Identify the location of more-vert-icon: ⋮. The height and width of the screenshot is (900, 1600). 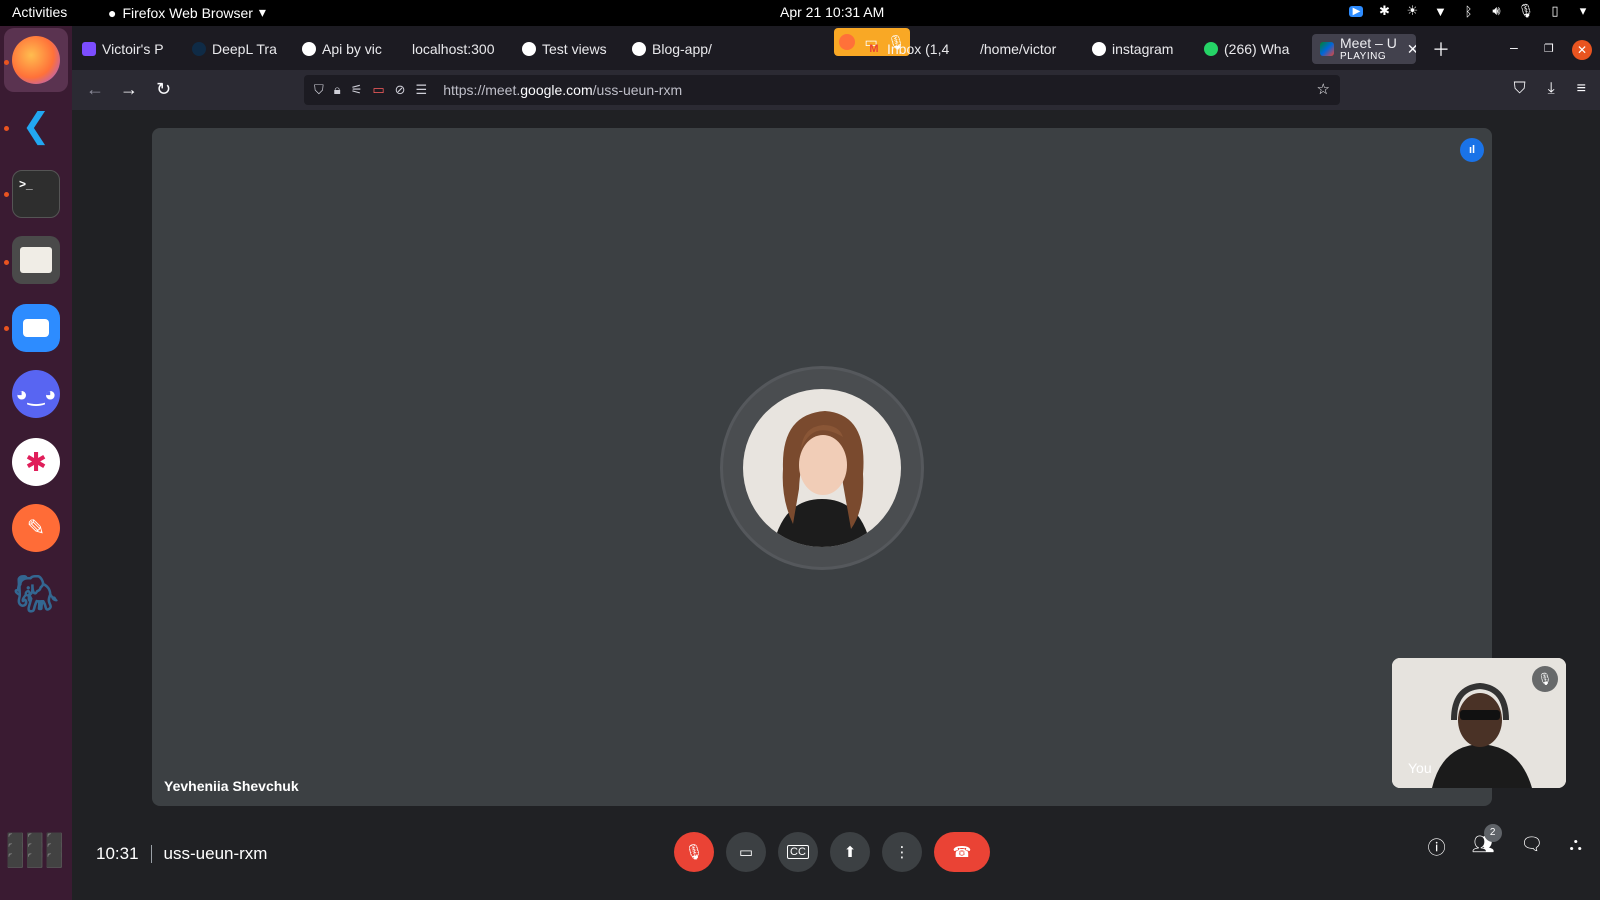
(902, 852).